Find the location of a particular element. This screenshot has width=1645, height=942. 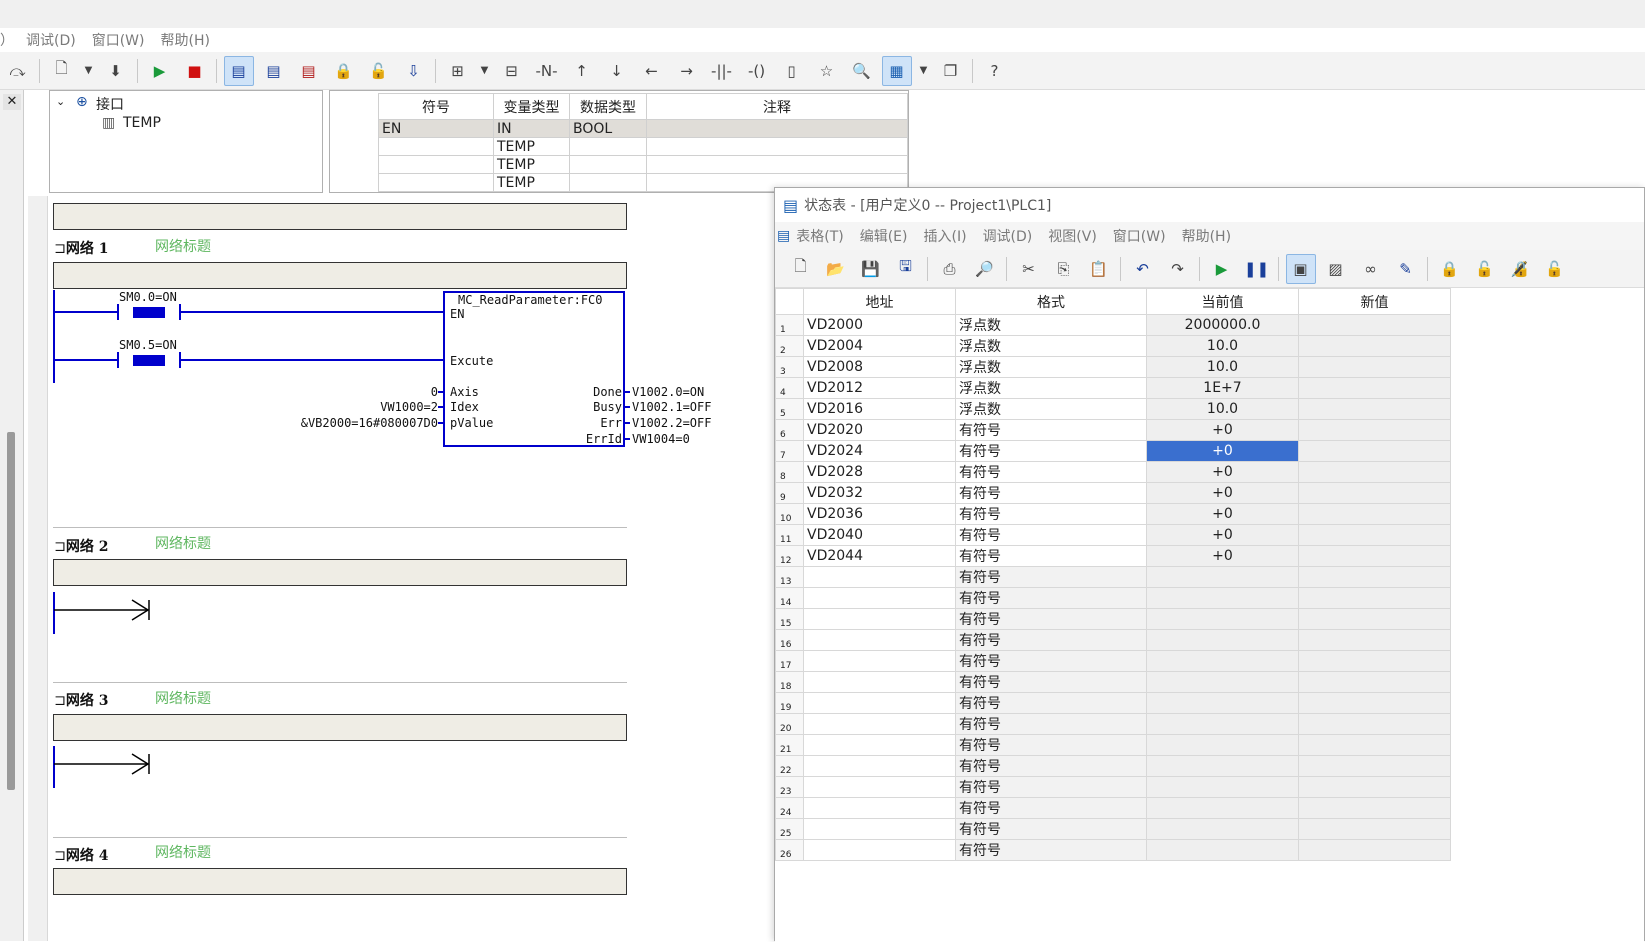

zoom-icon: 🔍 is located at coordinates (862, 71).